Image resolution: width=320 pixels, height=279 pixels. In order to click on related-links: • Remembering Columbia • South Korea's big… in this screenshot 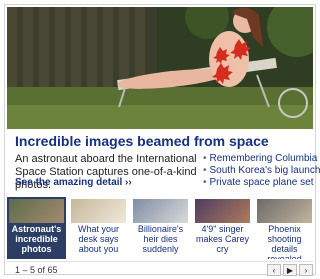, I will do `click(261, 171)`.